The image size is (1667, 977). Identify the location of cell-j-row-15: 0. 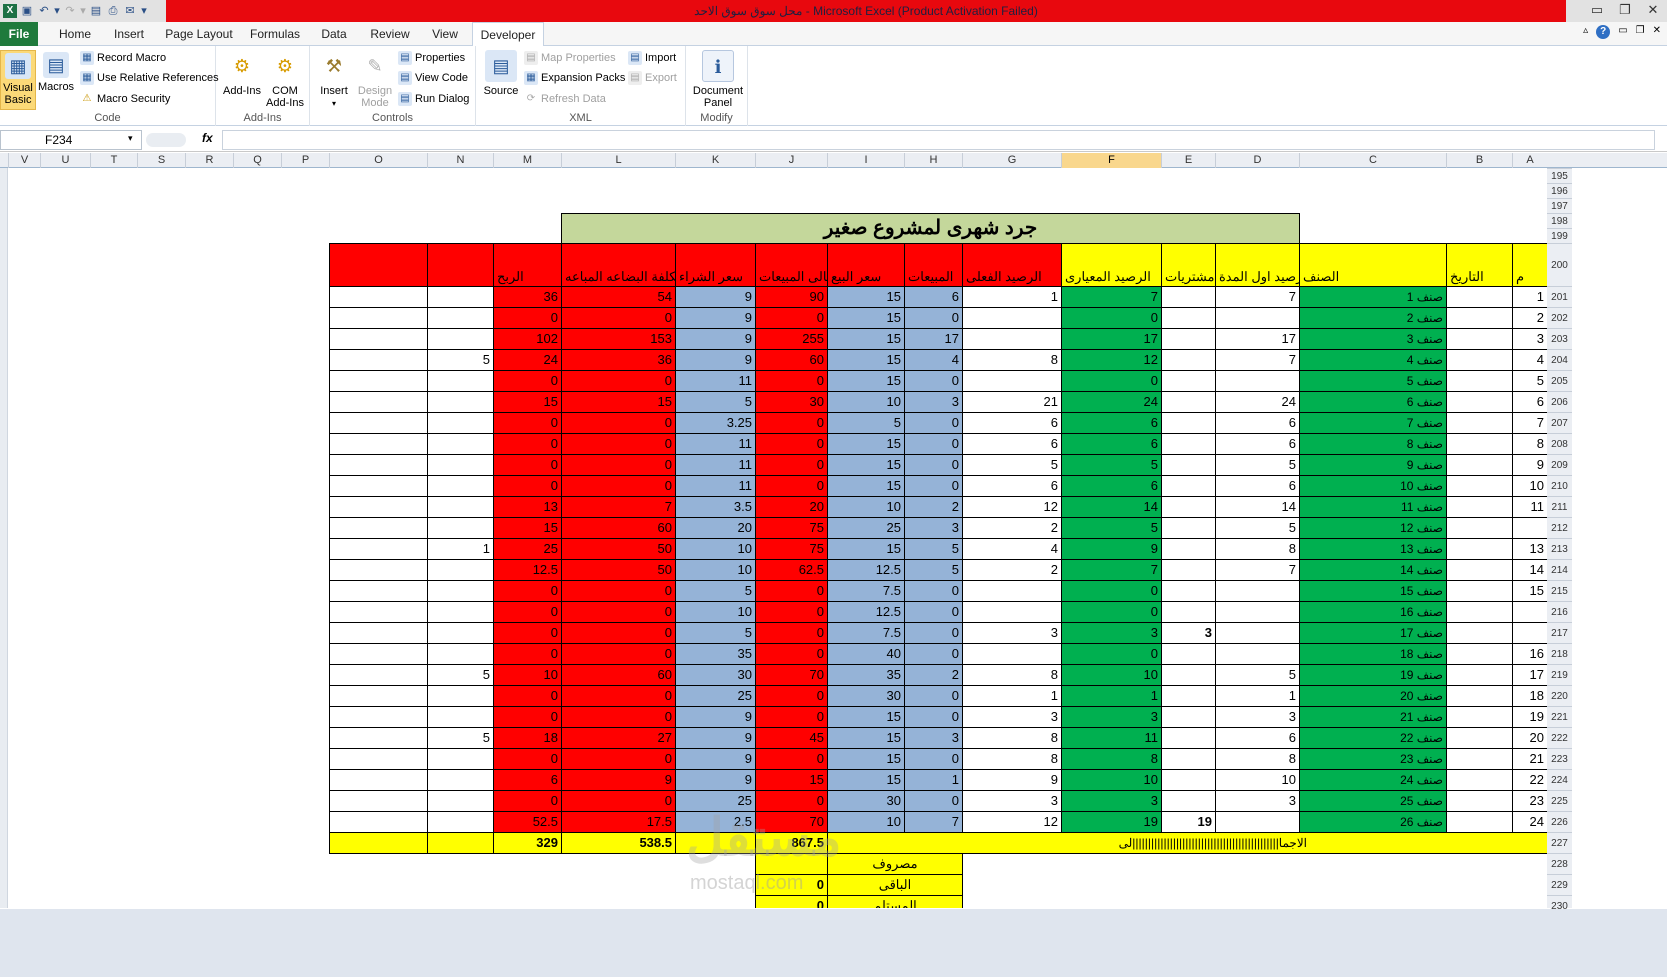
(791, 591).